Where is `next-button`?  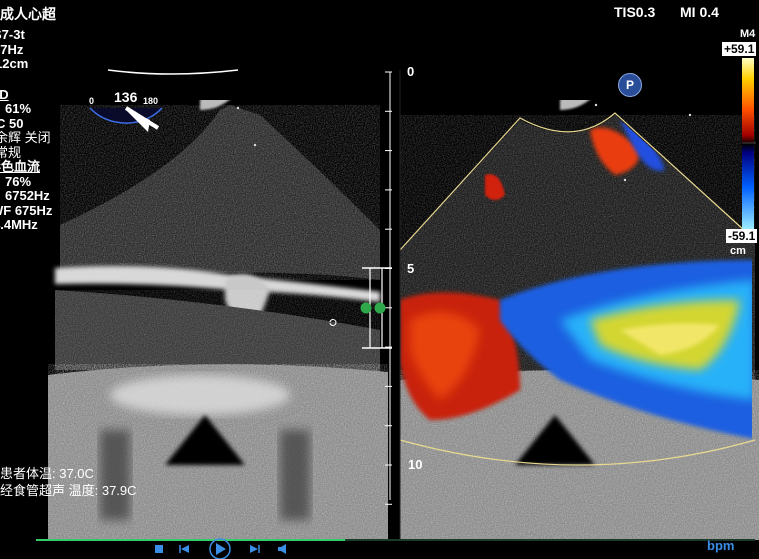
next-button is located at coordinates (255, 549).